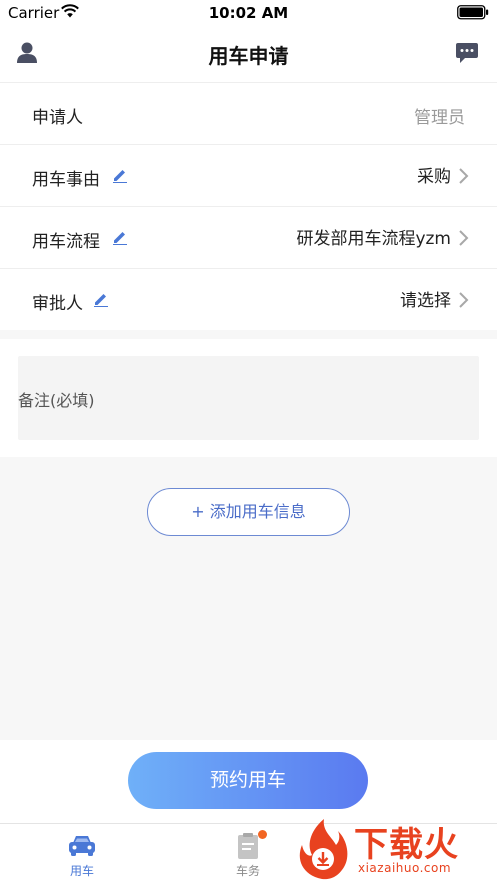  I want to click on remark-section: 备注(必填), so click(248, 398).